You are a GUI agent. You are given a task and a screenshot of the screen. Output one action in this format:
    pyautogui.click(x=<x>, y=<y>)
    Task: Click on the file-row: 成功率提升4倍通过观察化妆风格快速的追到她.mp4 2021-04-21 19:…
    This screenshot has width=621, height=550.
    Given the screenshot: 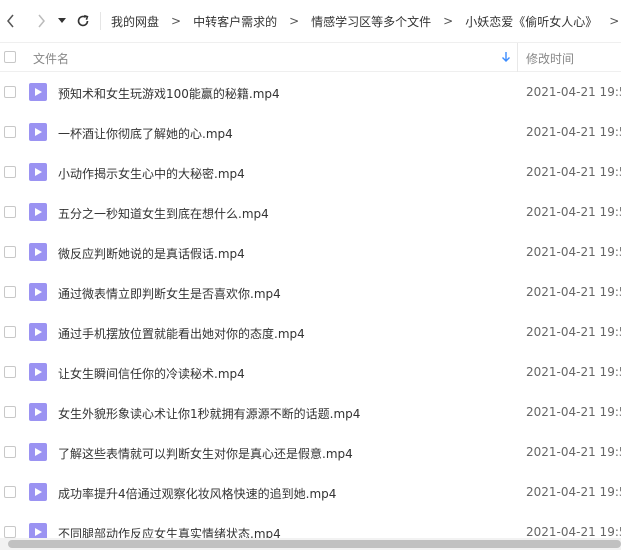 What is the action you would take?
    pyautogui.click(x=310, y=492)
    